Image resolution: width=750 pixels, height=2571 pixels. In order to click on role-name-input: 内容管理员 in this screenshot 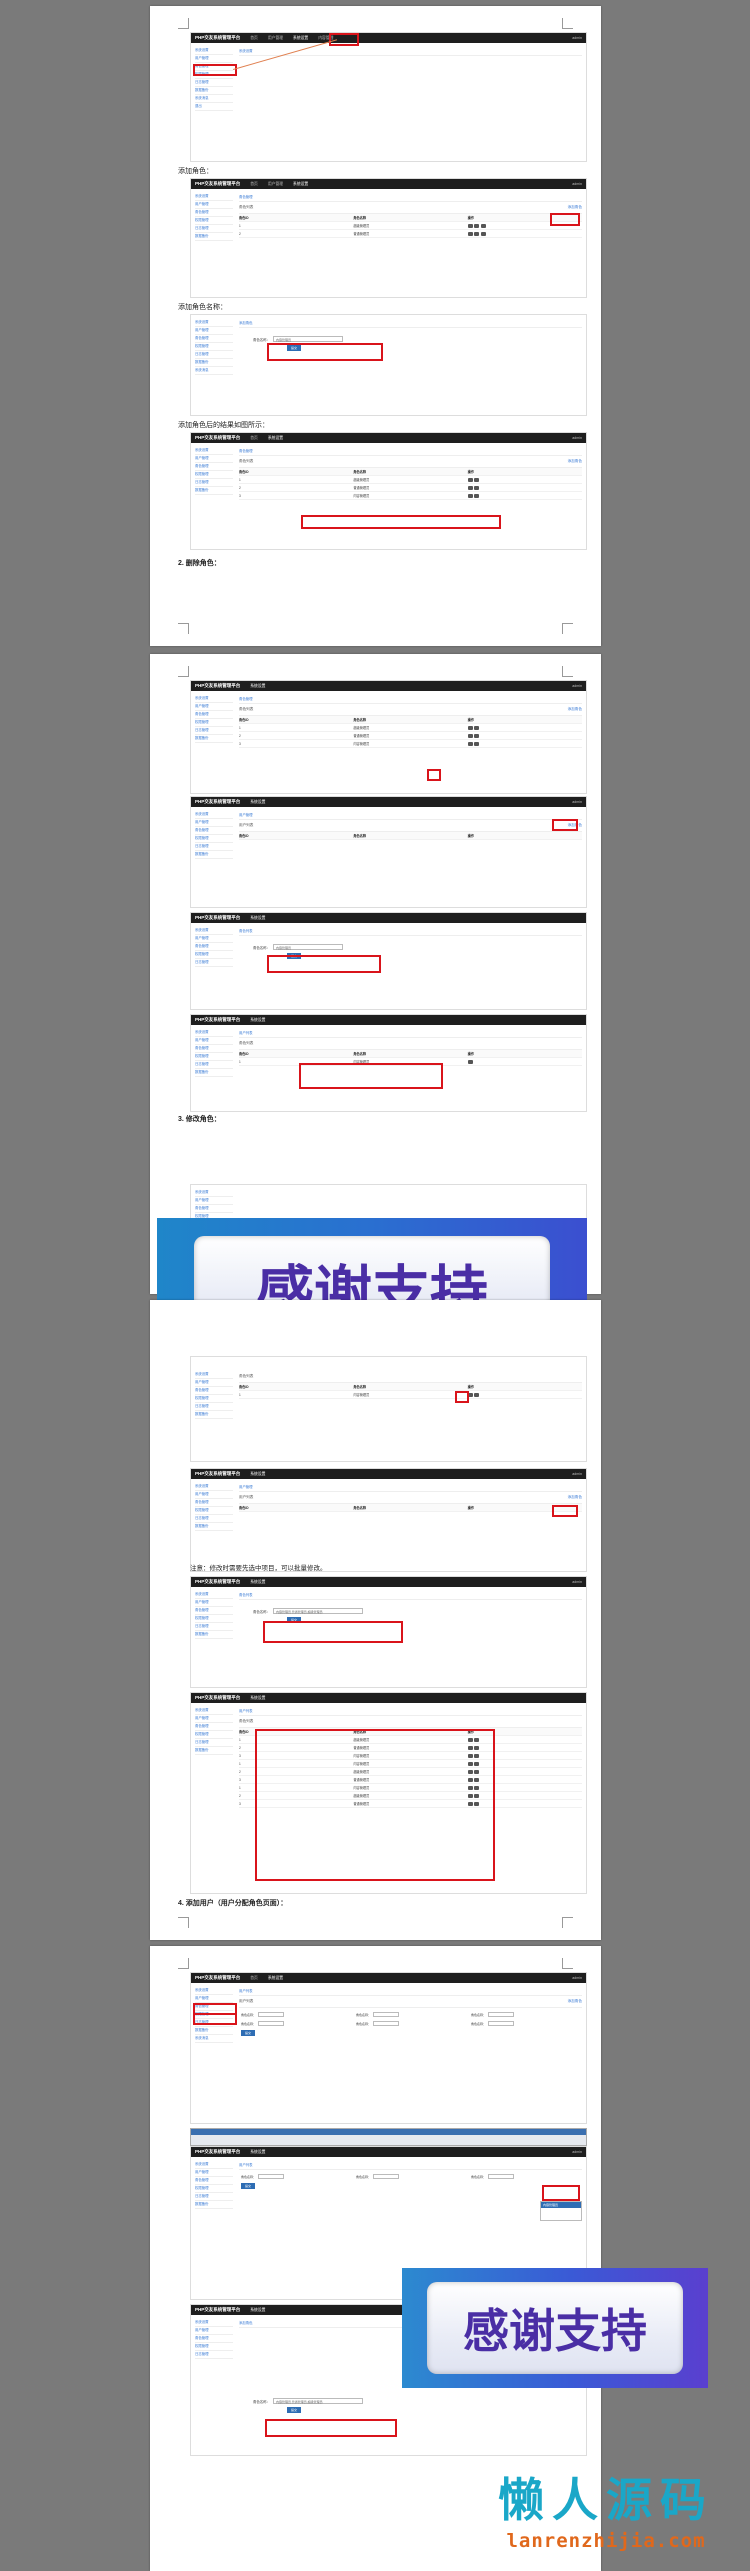, I will do `click(307, 339)`.